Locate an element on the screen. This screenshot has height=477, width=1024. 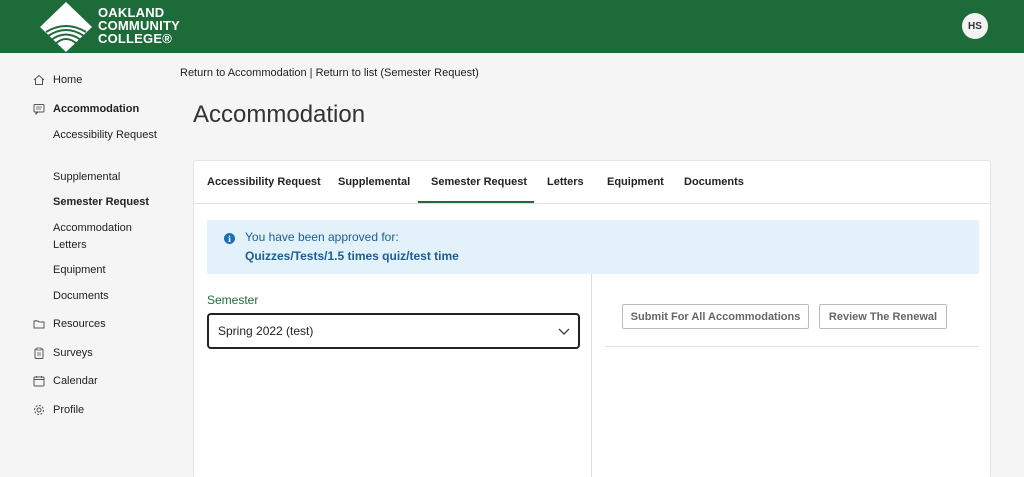
semester-select: Spring 2022 (test) is located at coordinates (393, 331).